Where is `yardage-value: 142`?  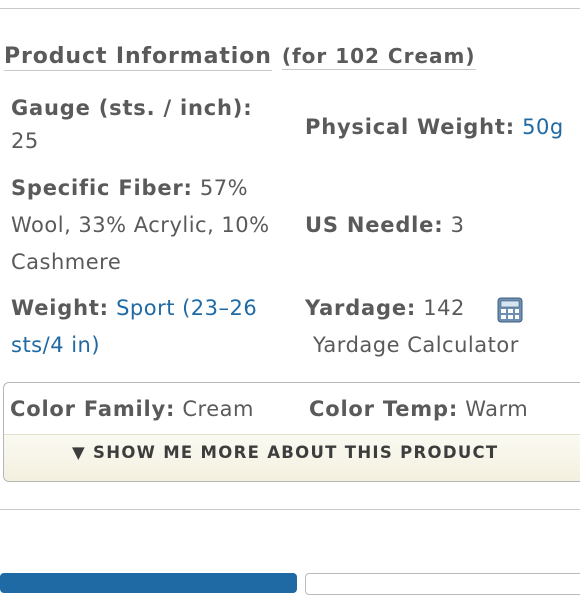
yardage-value: 142 is located at coordinates (444, 308).